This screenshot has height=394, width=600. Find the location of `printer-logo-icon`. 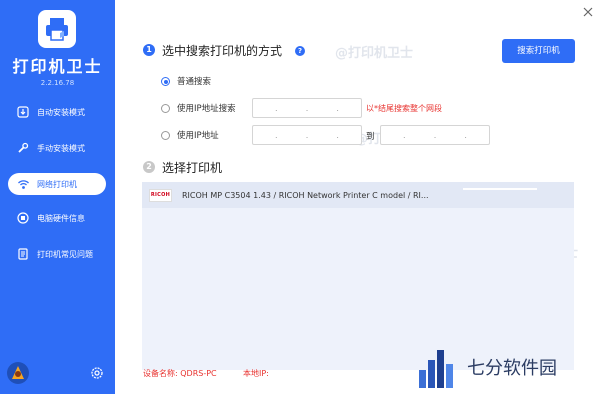

printer-logo-icon is located at coordinates (57, 29).